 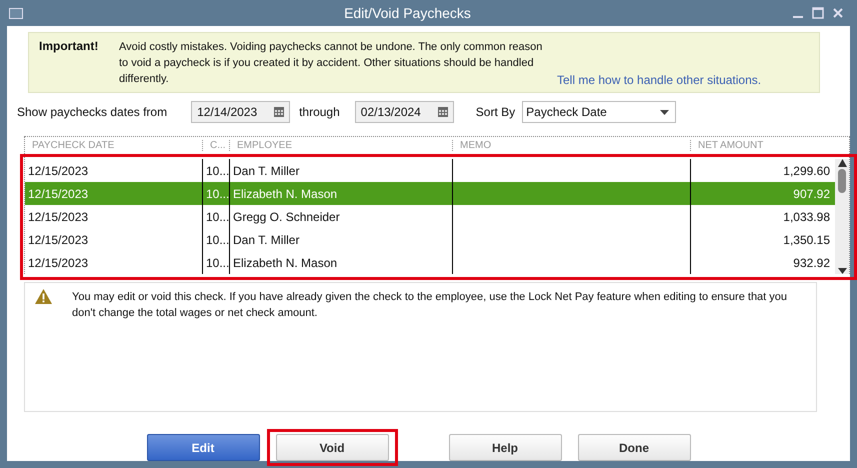 I want to click on action-button: Help, so click(x=505, y=447).